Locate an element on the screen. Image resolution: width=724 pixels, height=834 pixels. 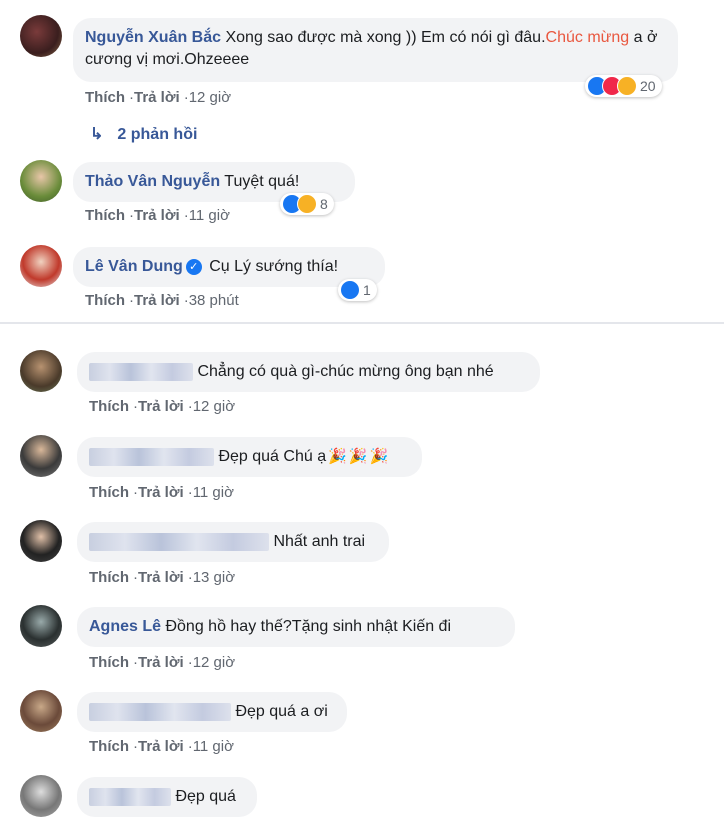
comment-text: Chẳng có quà gì-chúc mừng ông bạn nhé is located at coordinates (345, 371).